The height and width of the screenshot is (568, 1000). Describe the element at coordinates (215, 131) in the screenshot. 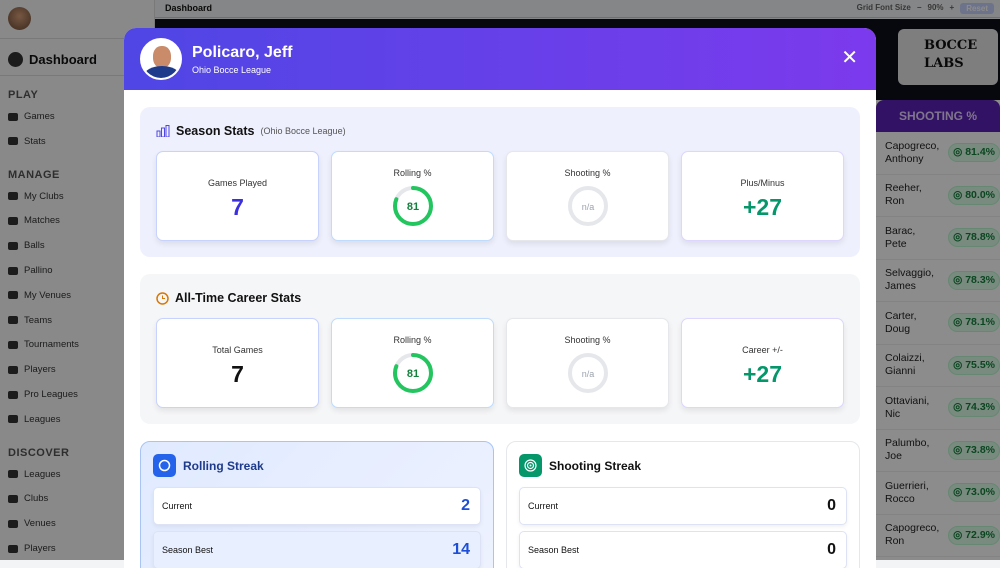

I see `section-title: Season Stats` at that location.